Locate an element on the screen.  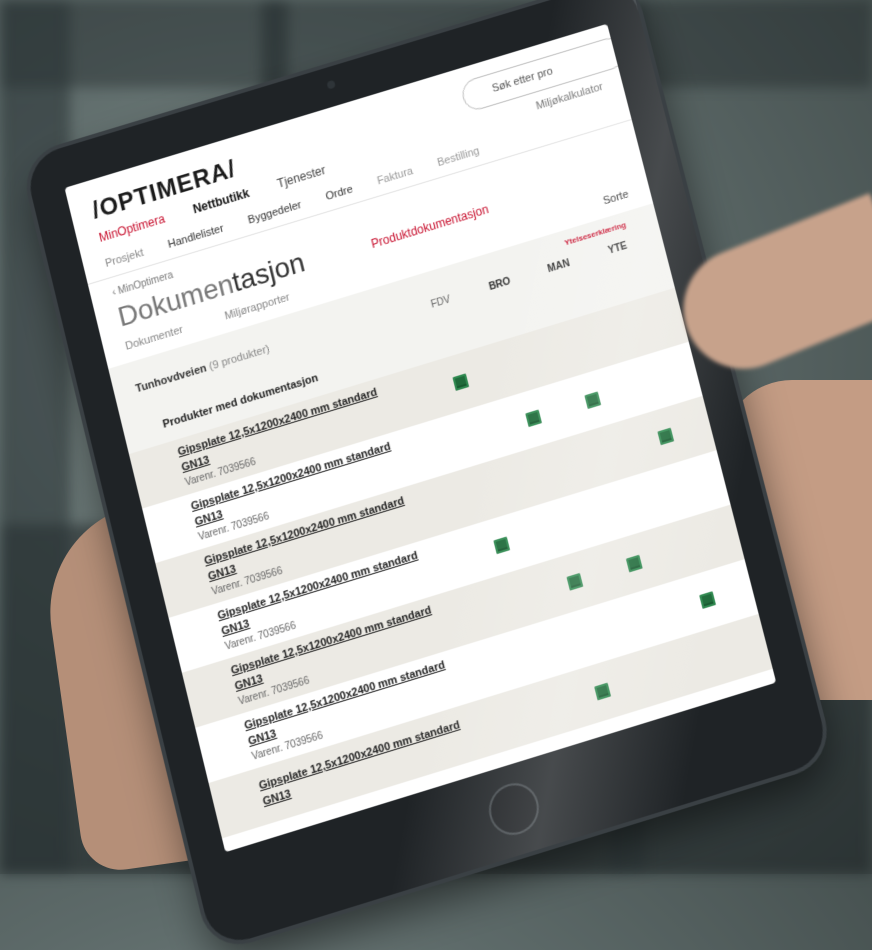
camera is located at coordinates (330, 85).